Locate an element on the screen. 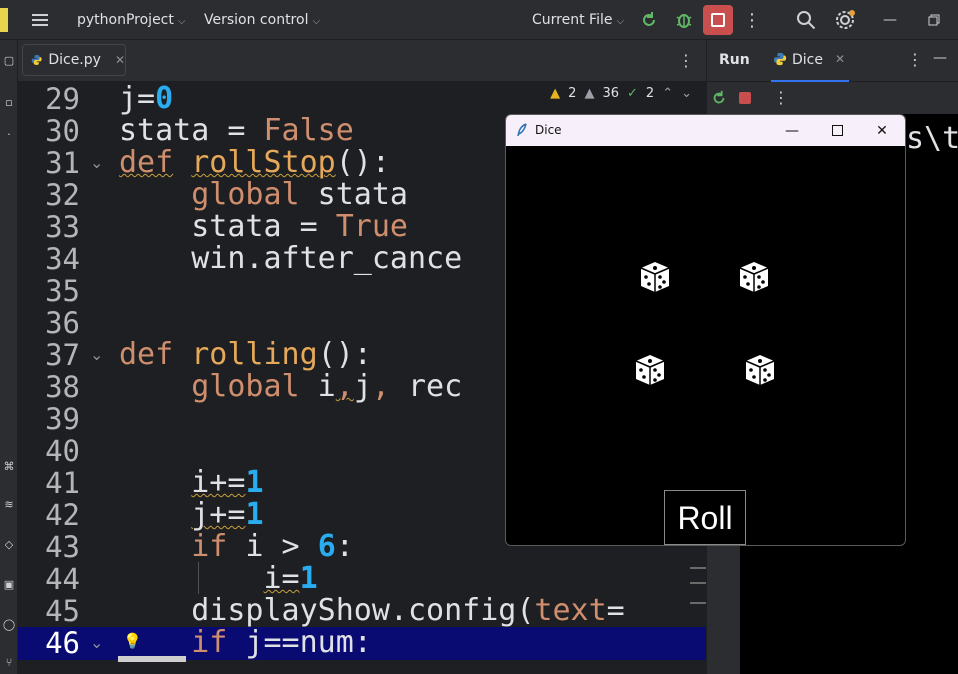 The image size is (958, 674). code-line: if j==num: is located at coordinates (281, 642).